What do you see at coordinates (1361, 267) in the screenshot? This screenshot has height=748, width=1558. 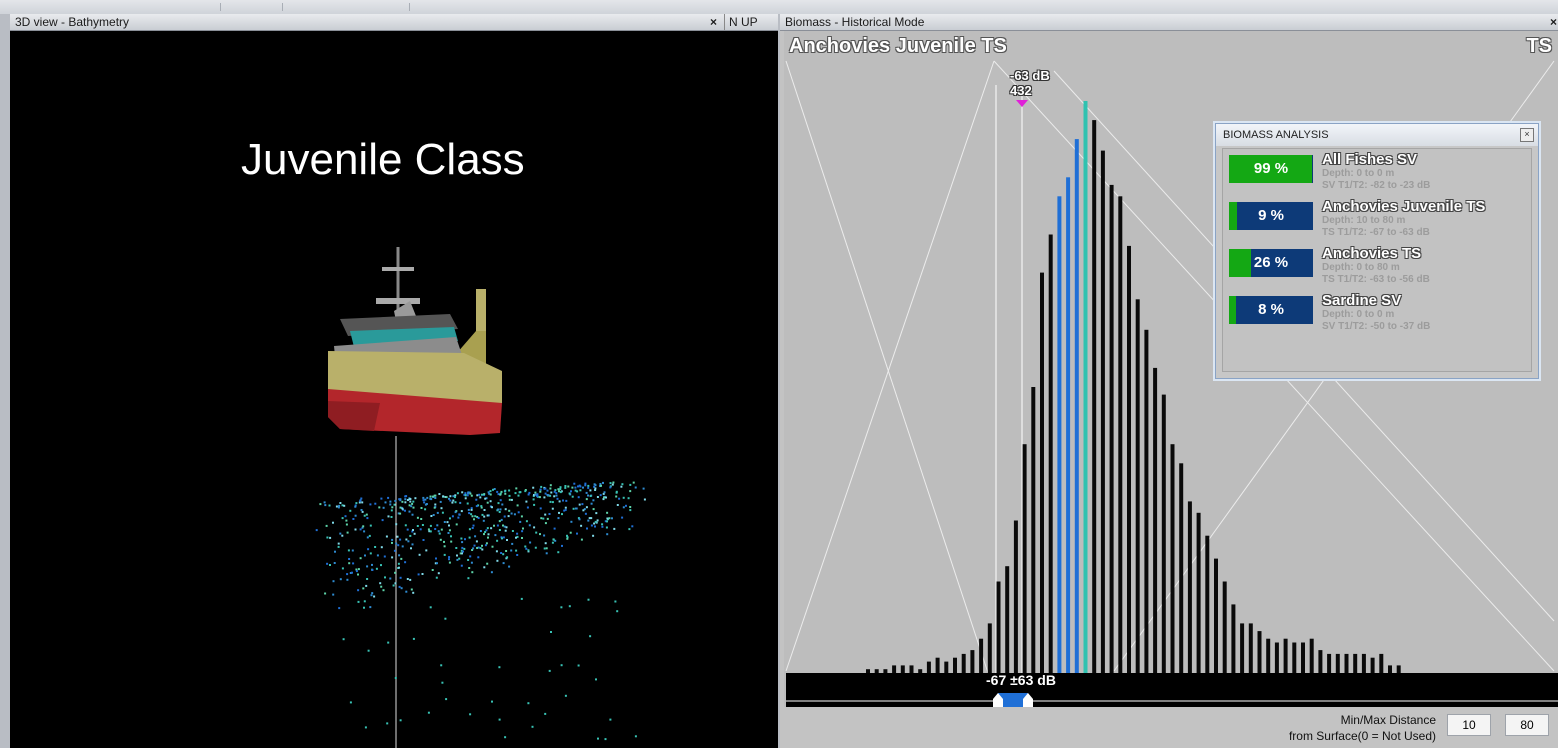 I see `biomass-depth: Depth: 0 to 80 m` at bounding box center [1361, 267].